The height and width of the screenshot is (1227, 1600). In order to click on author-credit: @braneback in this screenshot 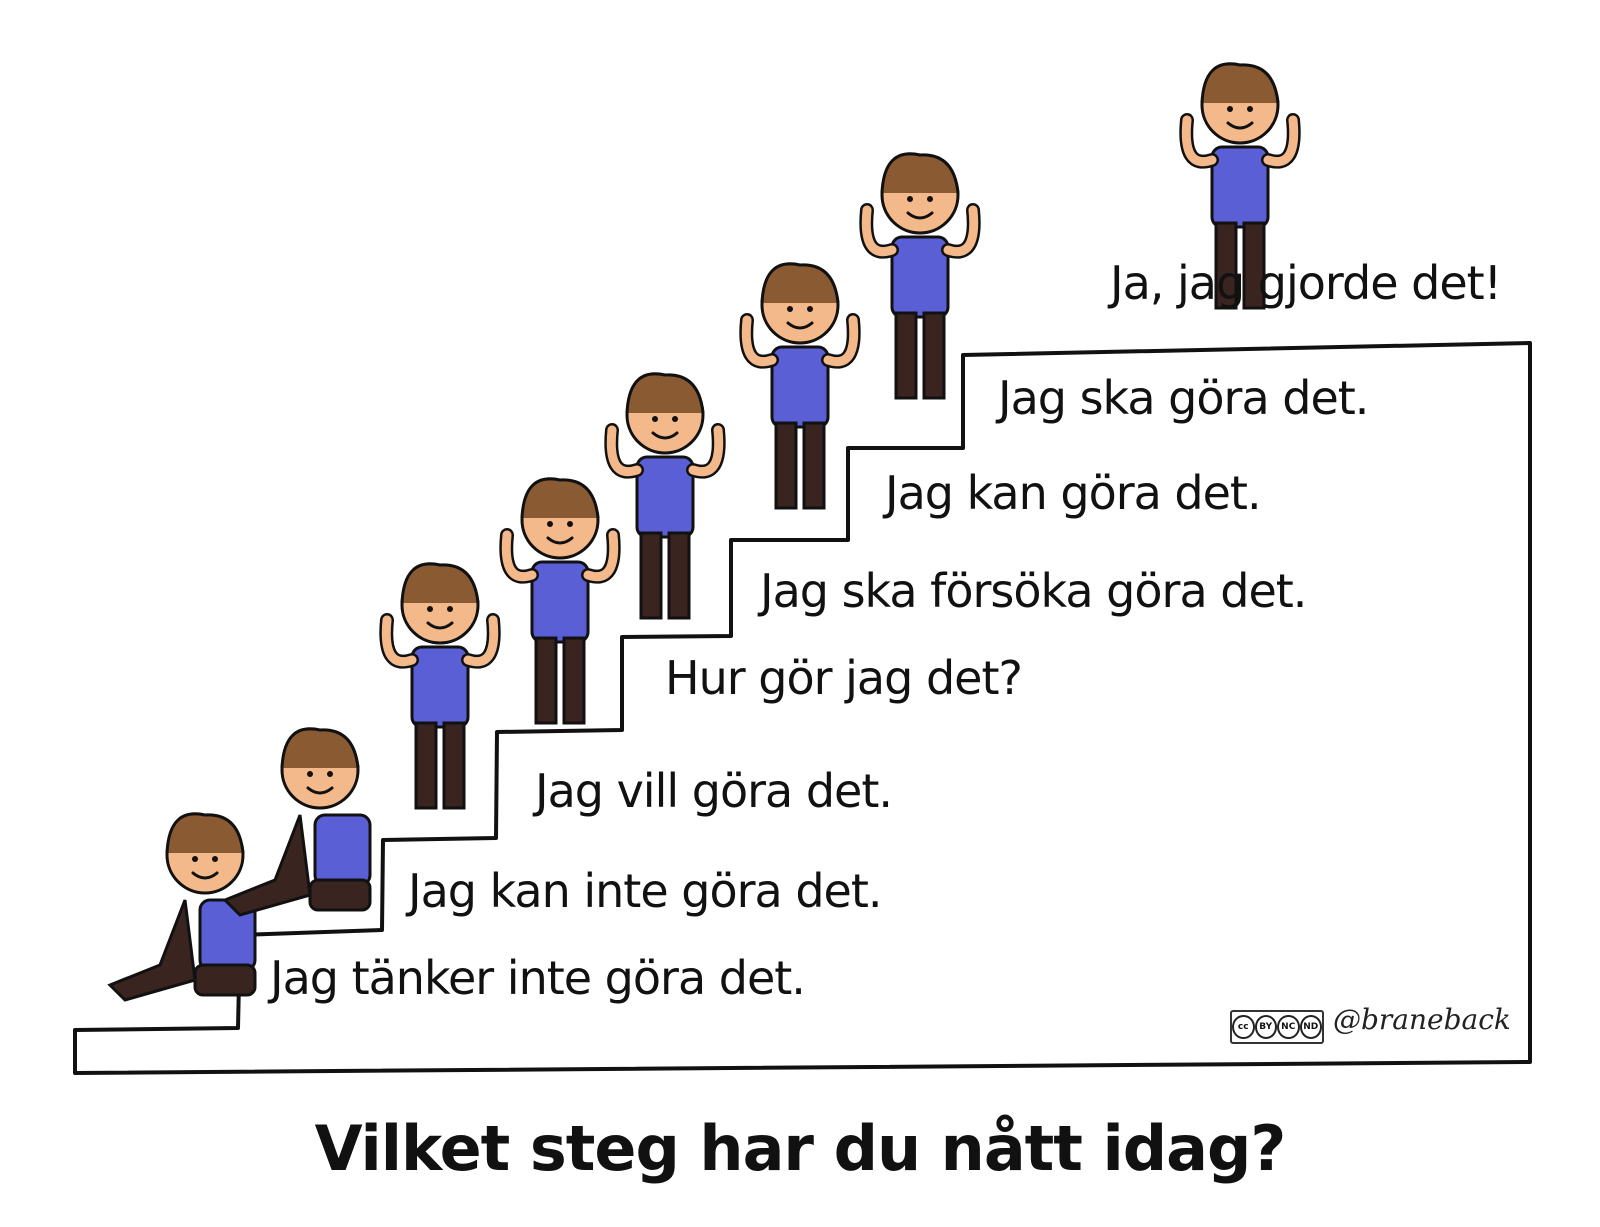, I will do `click(1422, 1019)`.